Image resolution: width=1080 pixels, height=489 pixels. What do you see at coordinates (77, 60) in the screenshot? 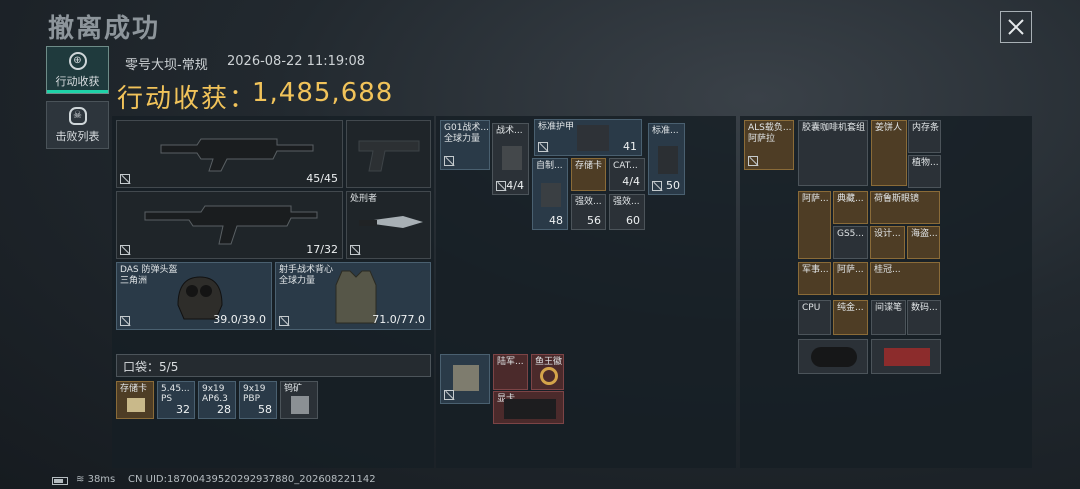
I see `target-icon: ⊕` at bounding box center [77, 60].